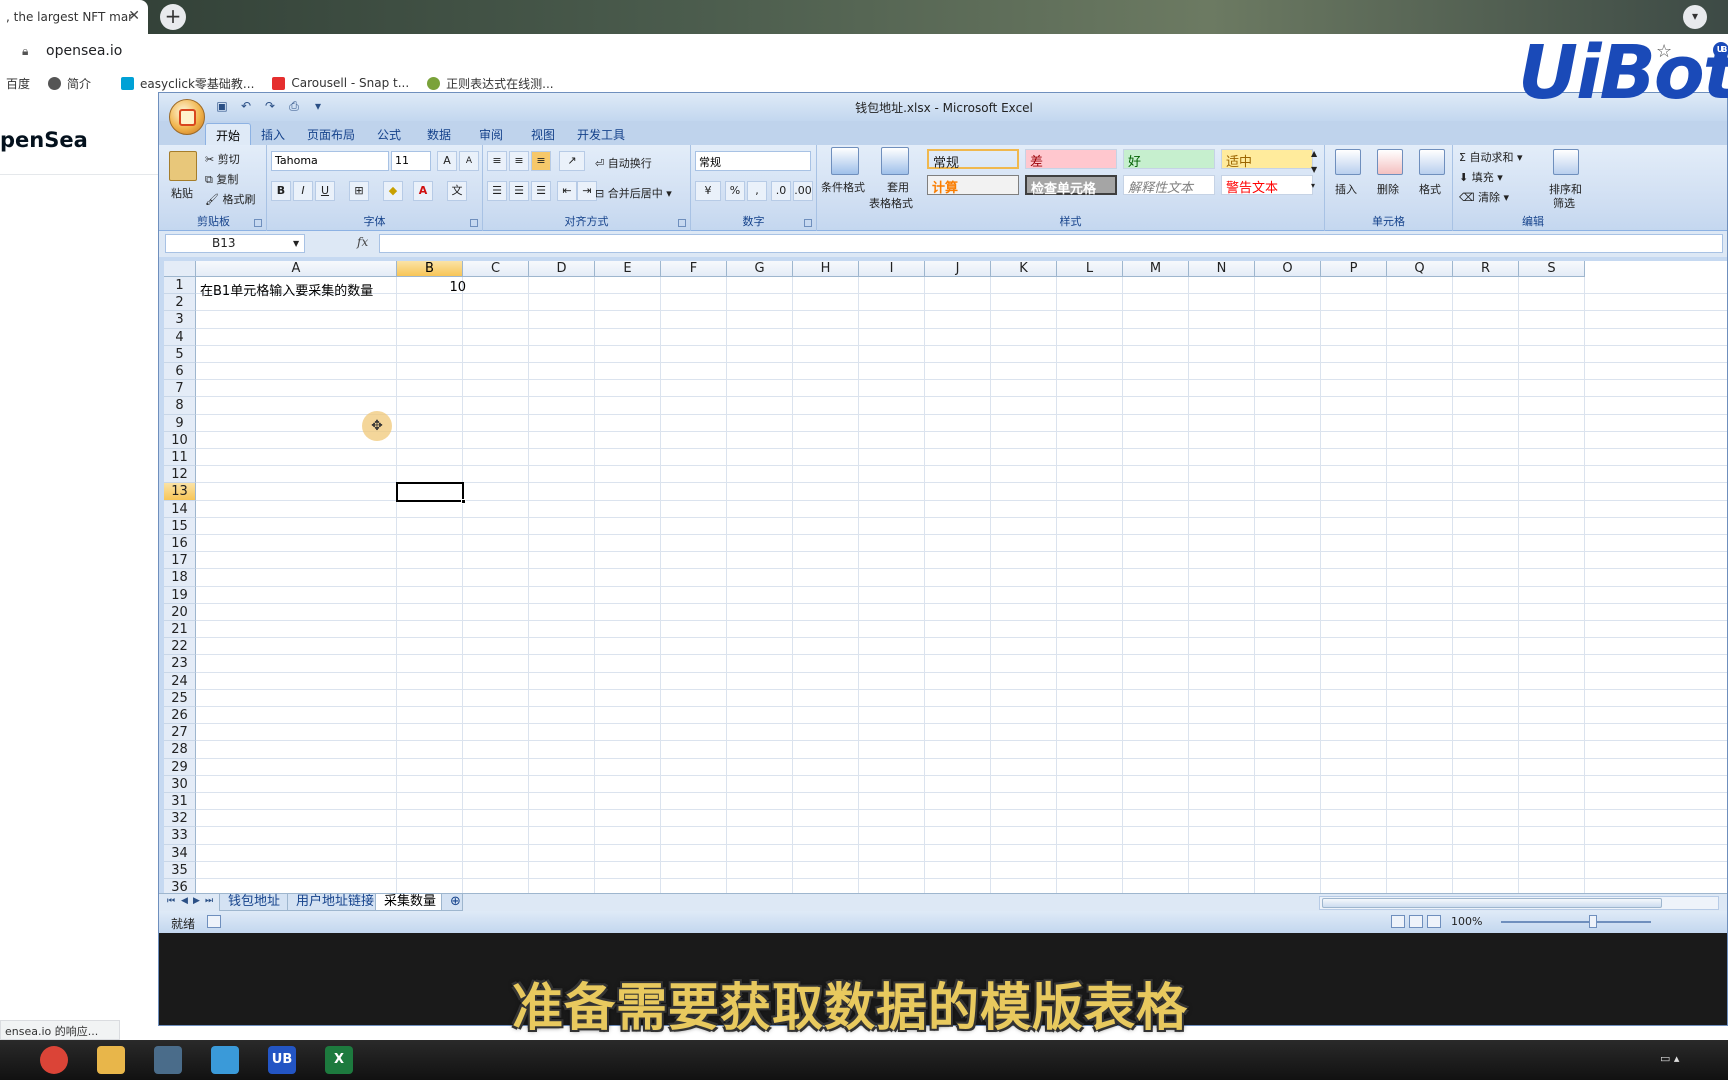  Describe the element at coordinates (335, 902) in the screenshot. I see `sheet-tab-user-links: 用户地址链接` at that location.